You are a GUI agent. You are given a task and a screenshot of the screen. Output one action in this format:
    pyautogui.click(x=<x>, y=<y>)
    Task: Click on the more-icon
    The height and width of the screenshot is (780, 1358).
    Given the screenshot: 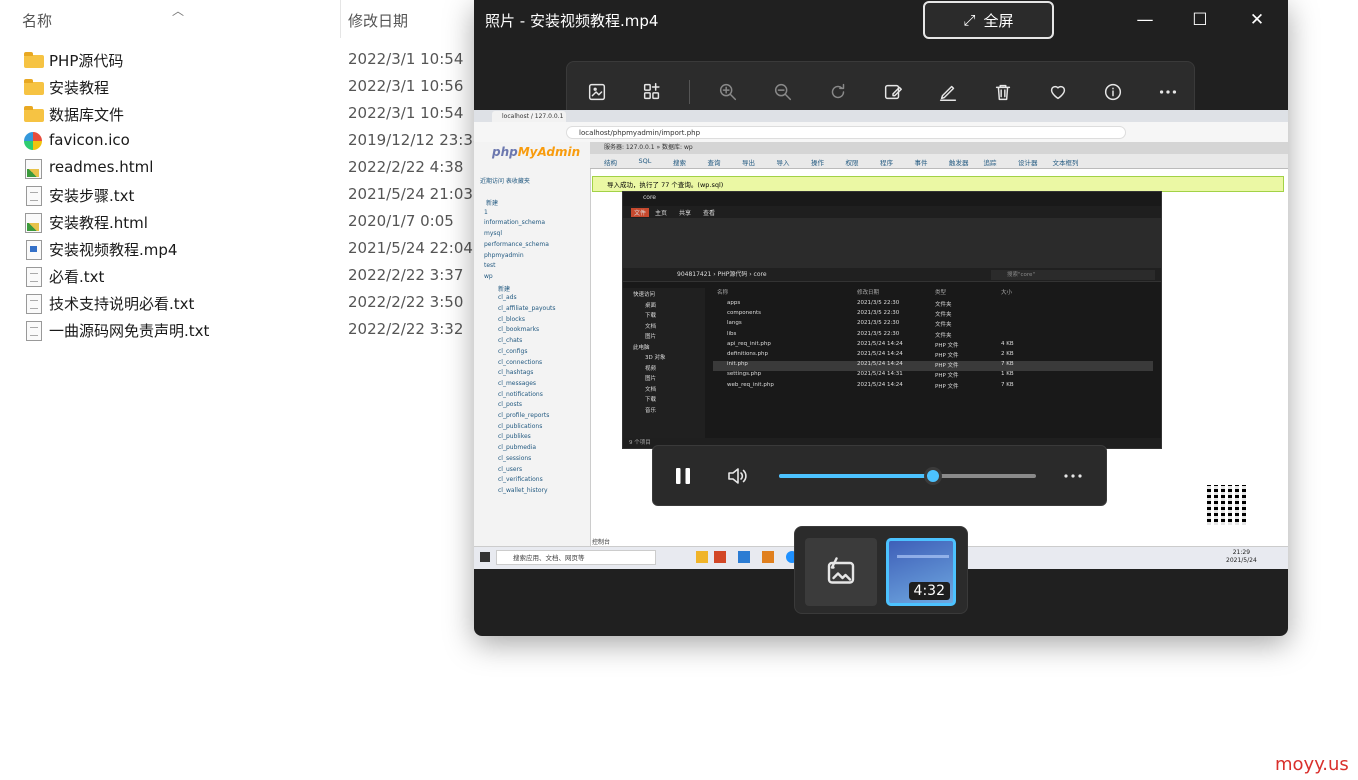 What is the action you would take?
    pyautogui.click(x=1168, y=92)
    